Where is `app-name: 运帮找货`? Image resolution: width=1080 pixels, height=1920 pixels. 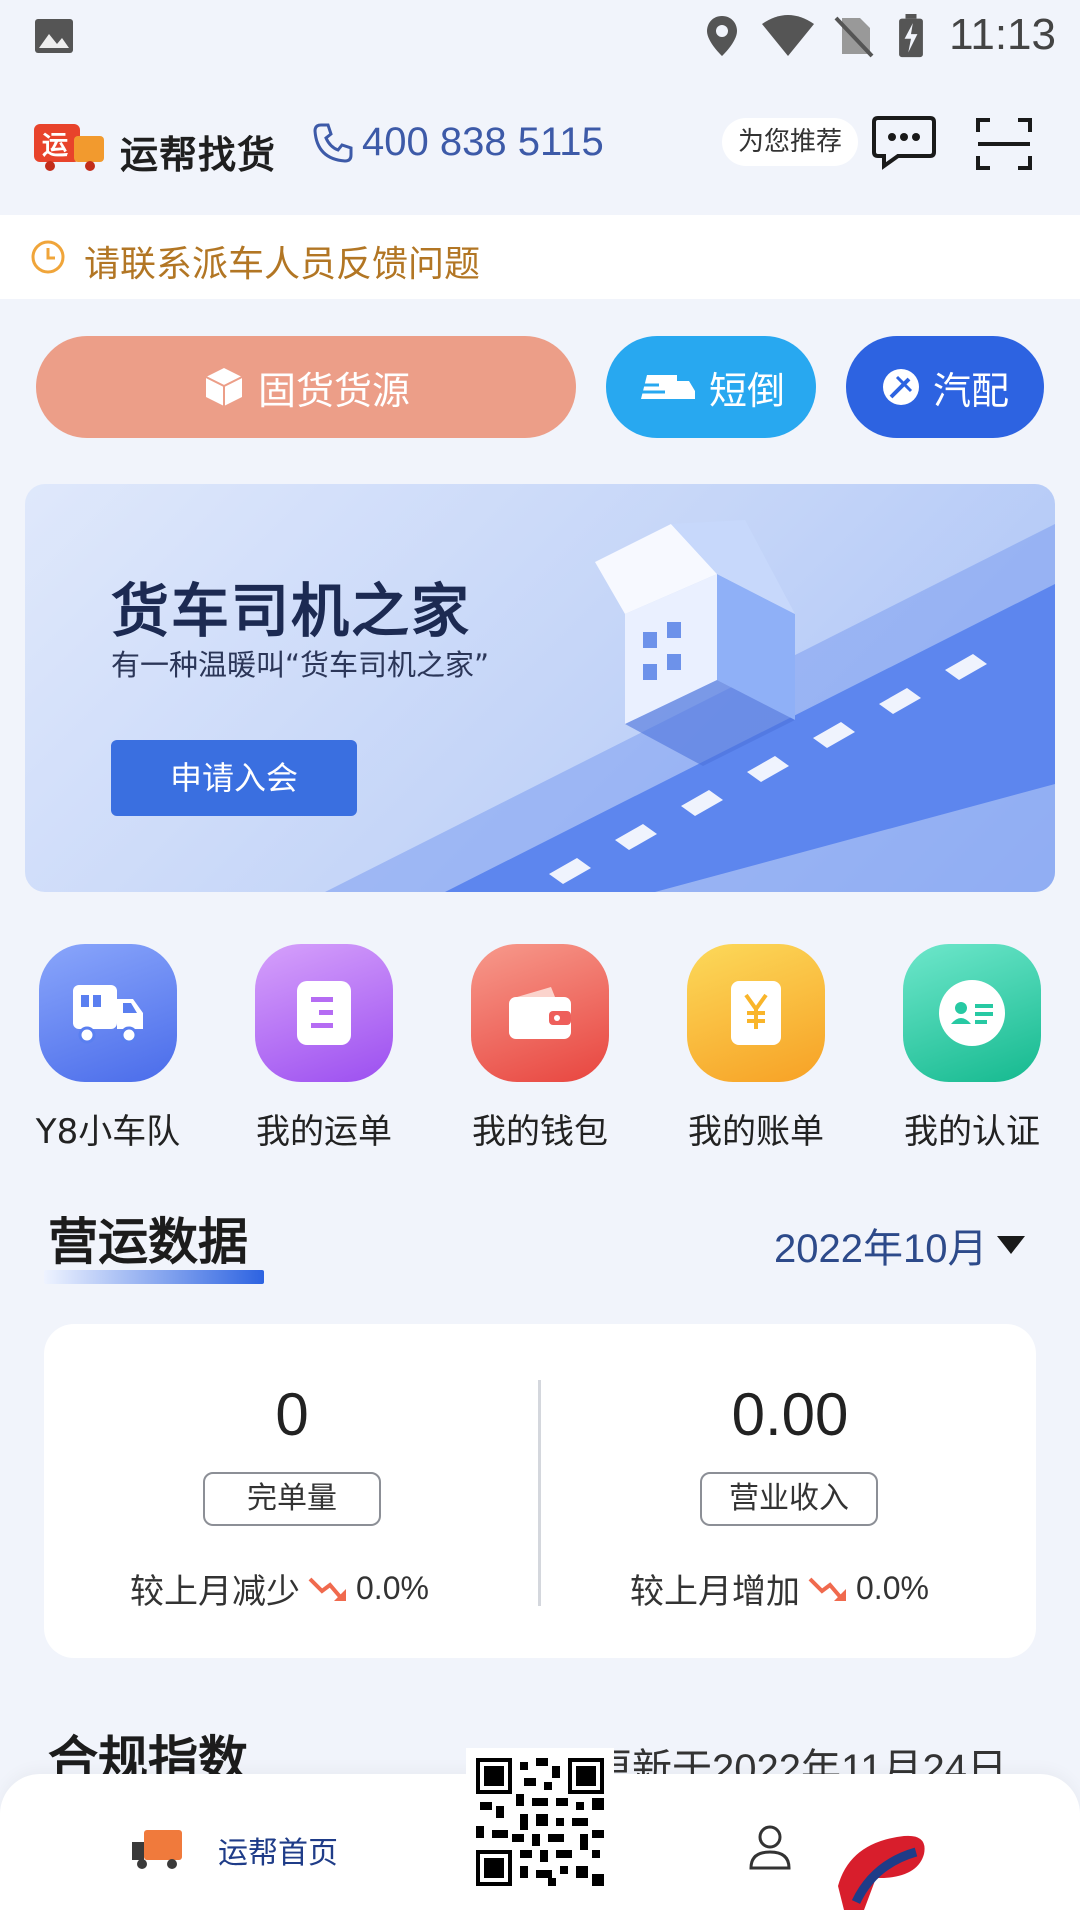 app-name: 运帮找货 is located at coordinates (198, 155).